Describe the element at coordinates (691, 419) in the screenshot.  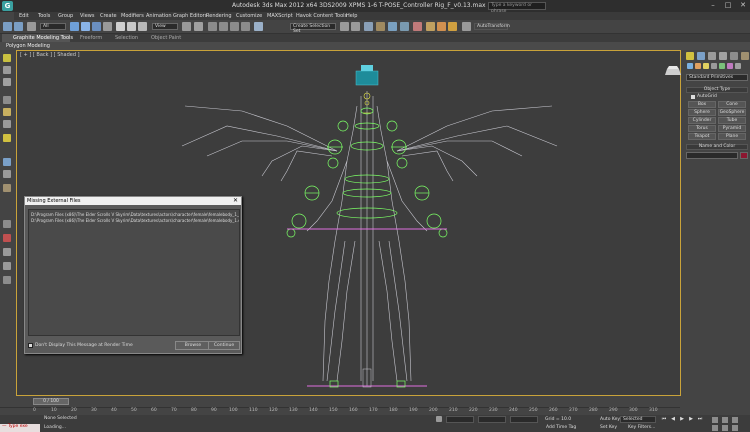
I see `next-frame-icon: ▶` at that location.